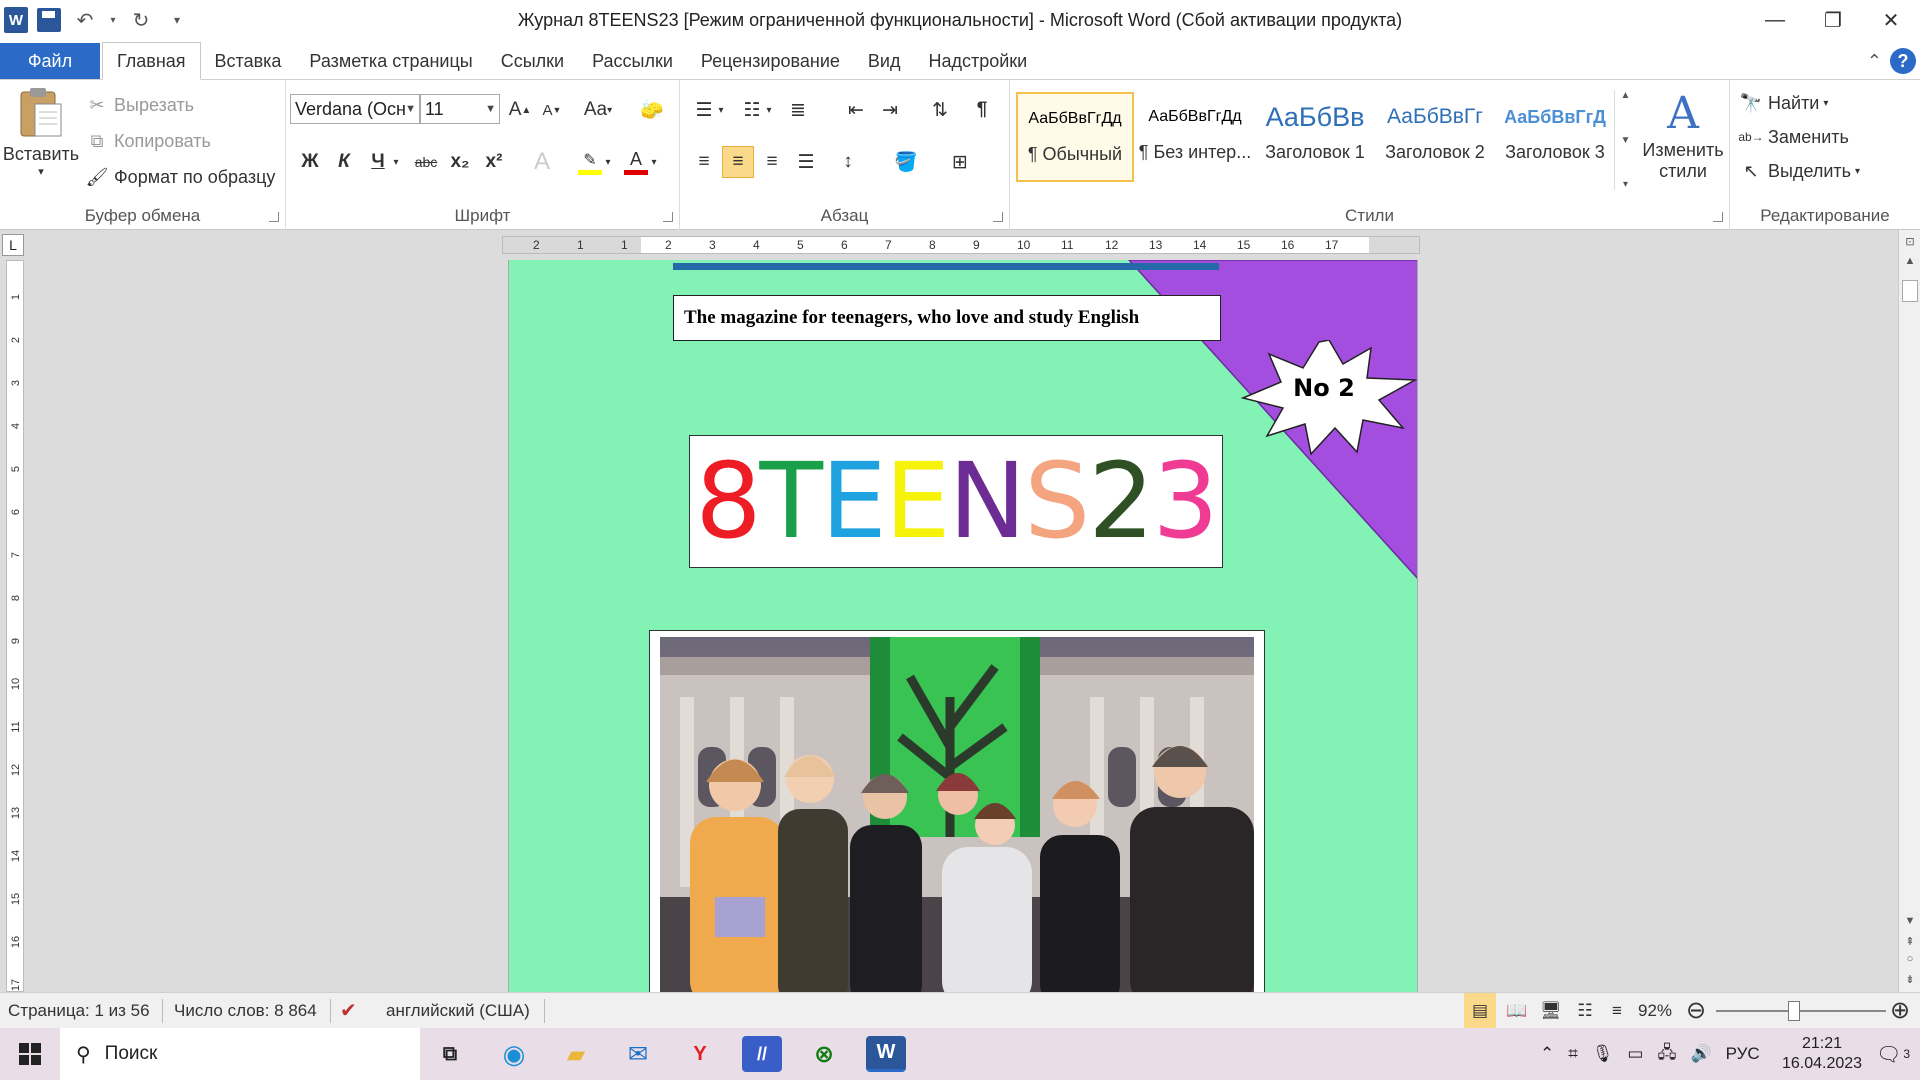  I want to click on replace-button: ab→ Заменить, so click(1793, 137).